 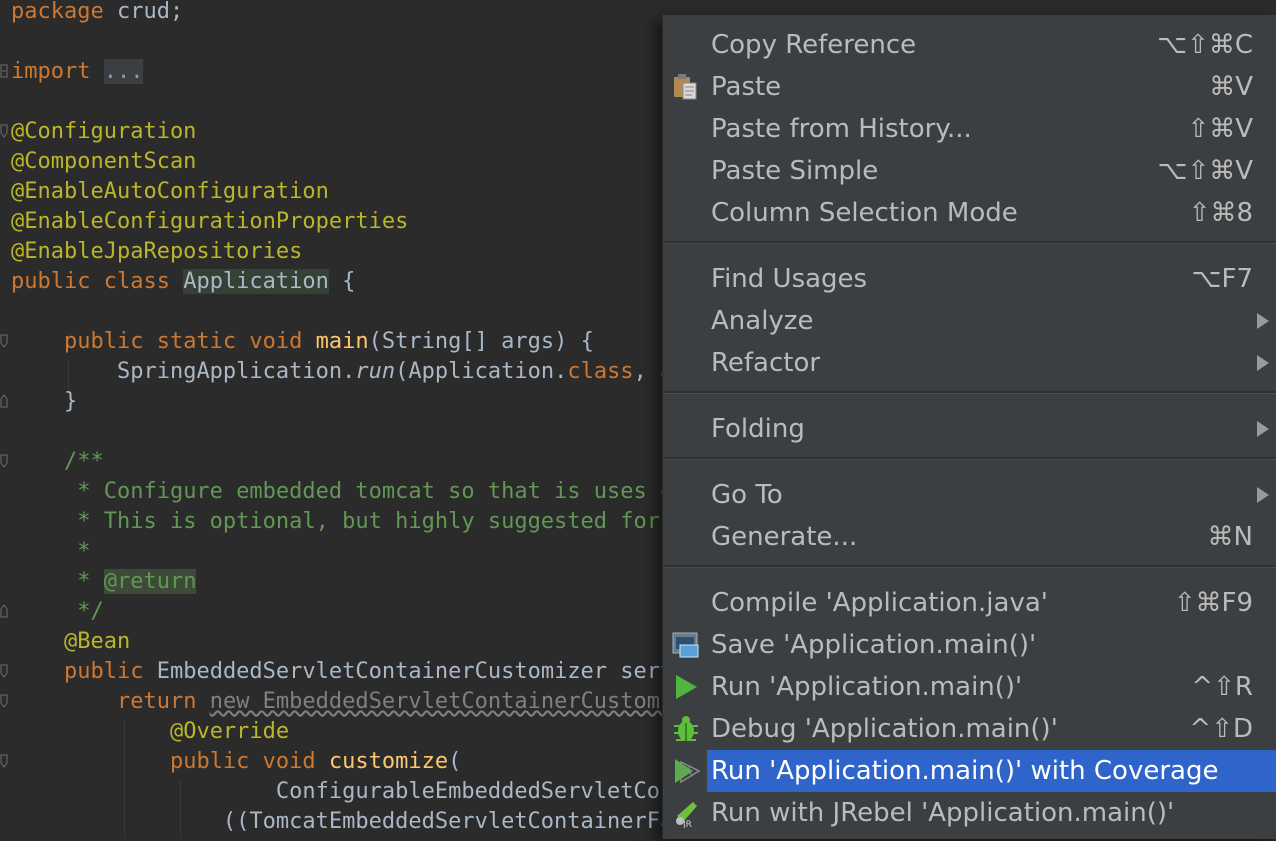 What do you see at coordinates (686, 645) in the screenshot?
I see `save-config-icon` at bounding box center [686, 645].